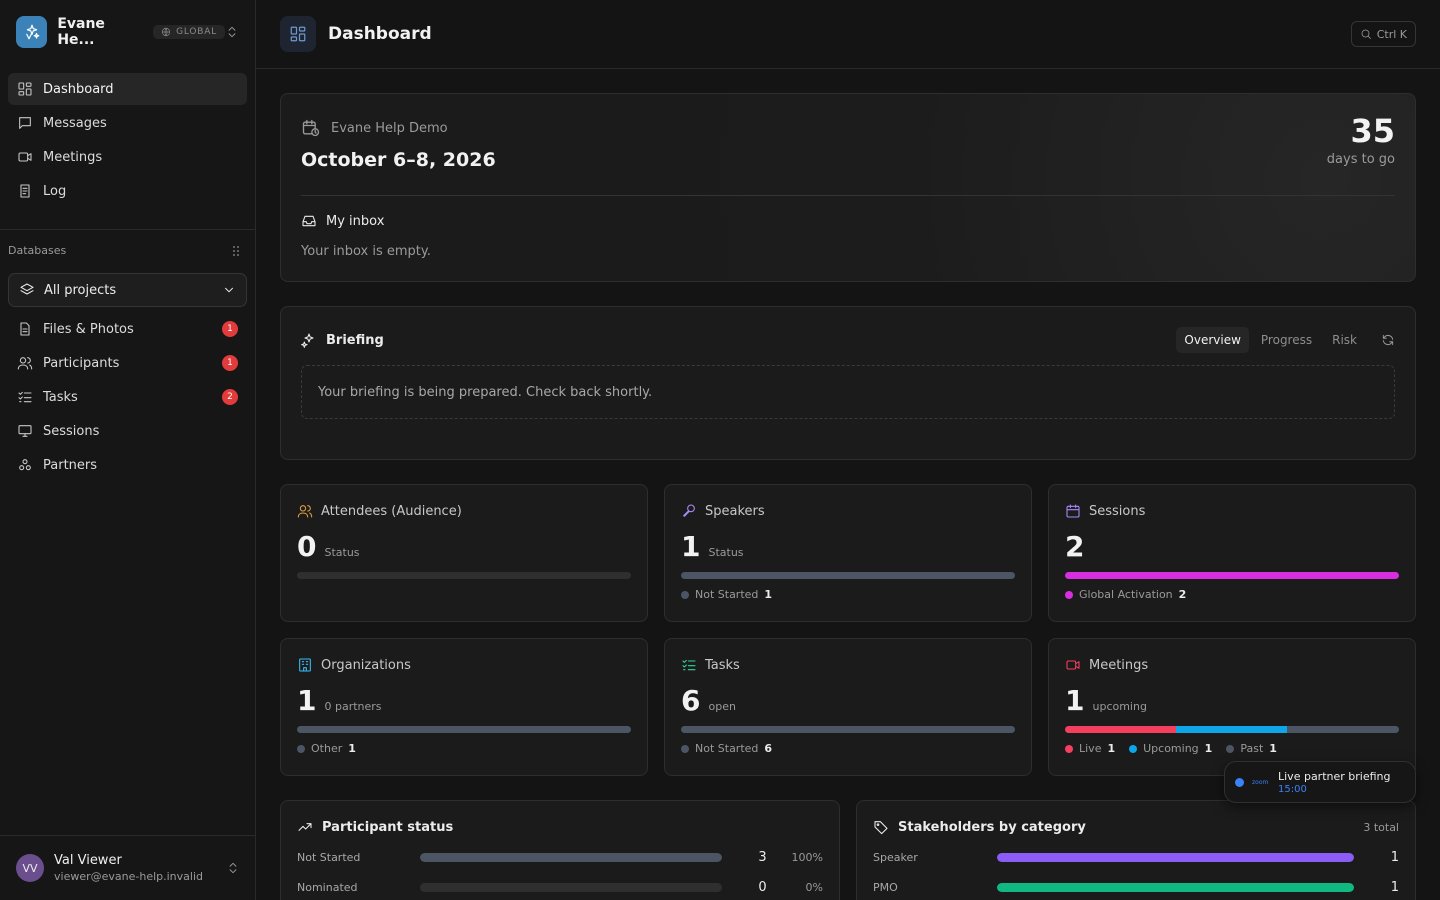 Image resolution: width=1440 pixels, height=900 pixels. Describe the element at coordinates (298, 34) in the screenshot. I see `dashboard-icon` at that location.